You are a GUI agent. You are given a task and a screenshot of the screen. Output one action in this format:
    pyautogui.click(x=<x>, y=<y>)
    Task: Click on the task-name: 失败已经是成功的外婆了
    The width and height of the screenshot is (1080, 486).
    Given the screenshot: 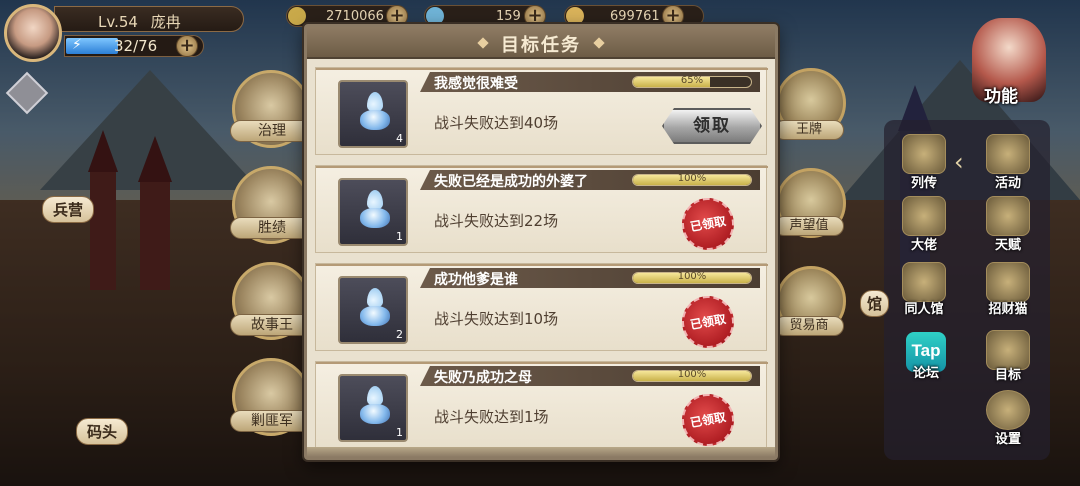 What is the action you would take?
    pyautogui.click(x=511, y=182)
    